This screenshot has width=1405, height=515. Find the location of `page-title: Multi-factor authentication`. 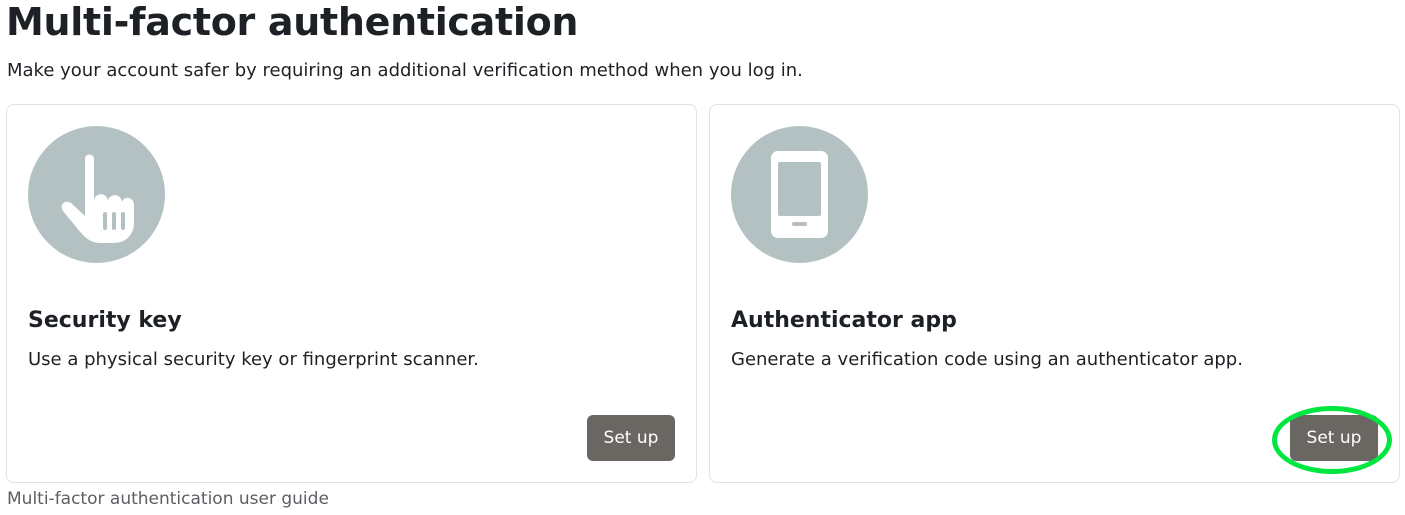

page-title: Multi-factor authentication is located at coordinates (292, 22).